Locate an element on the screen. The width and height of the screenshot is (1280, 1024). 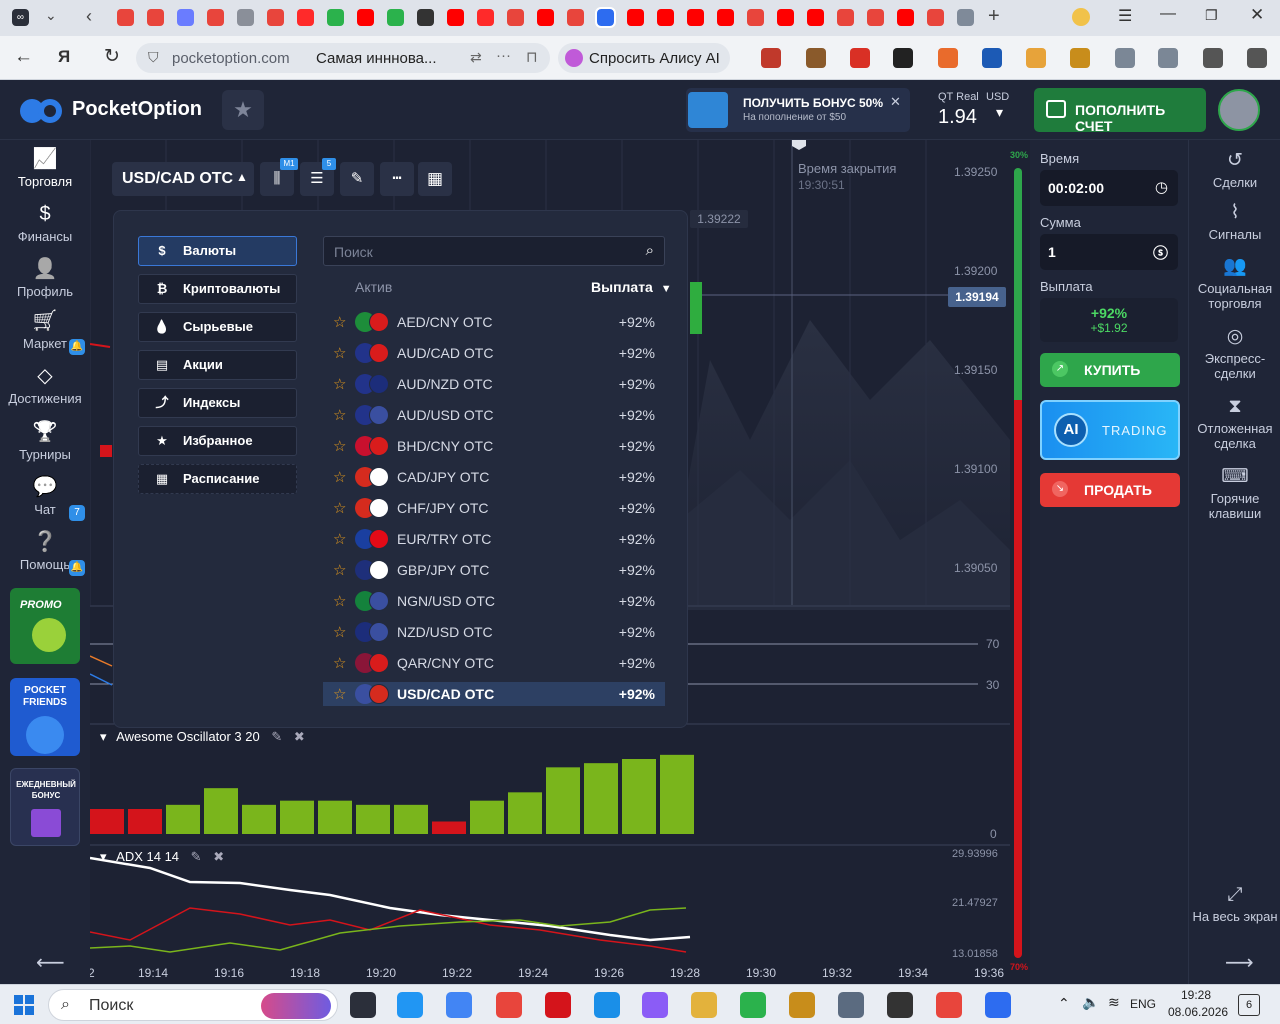
minimize-icon: — is located at coordinates (1168, 14).